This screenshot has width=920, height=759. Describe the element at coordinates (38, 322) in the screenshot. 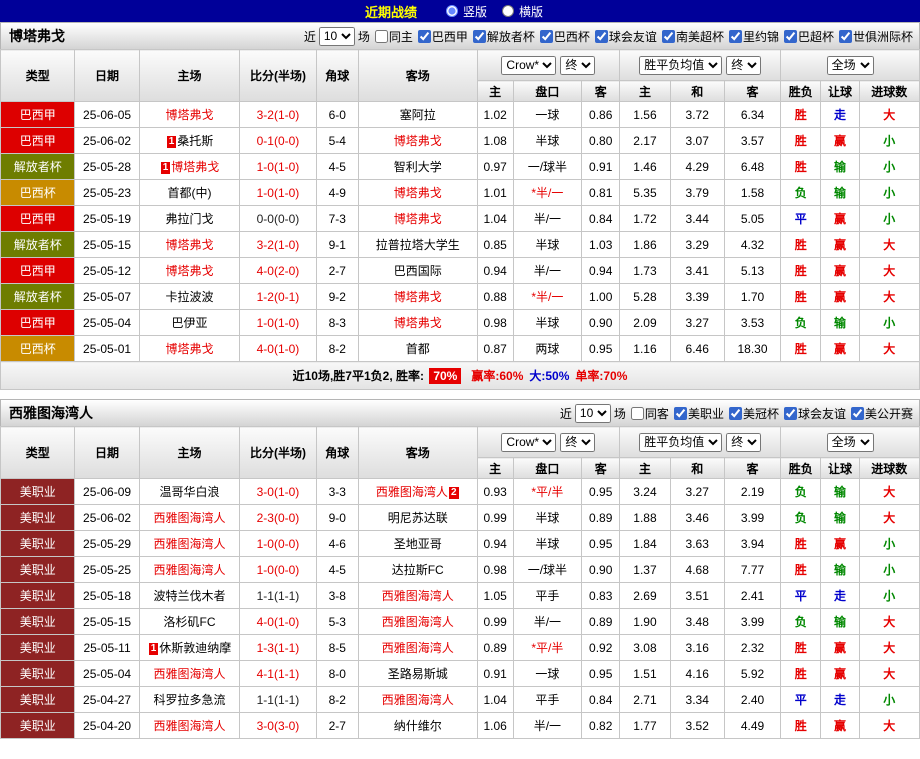

I see `league-badge: 巴西甲` at that location.